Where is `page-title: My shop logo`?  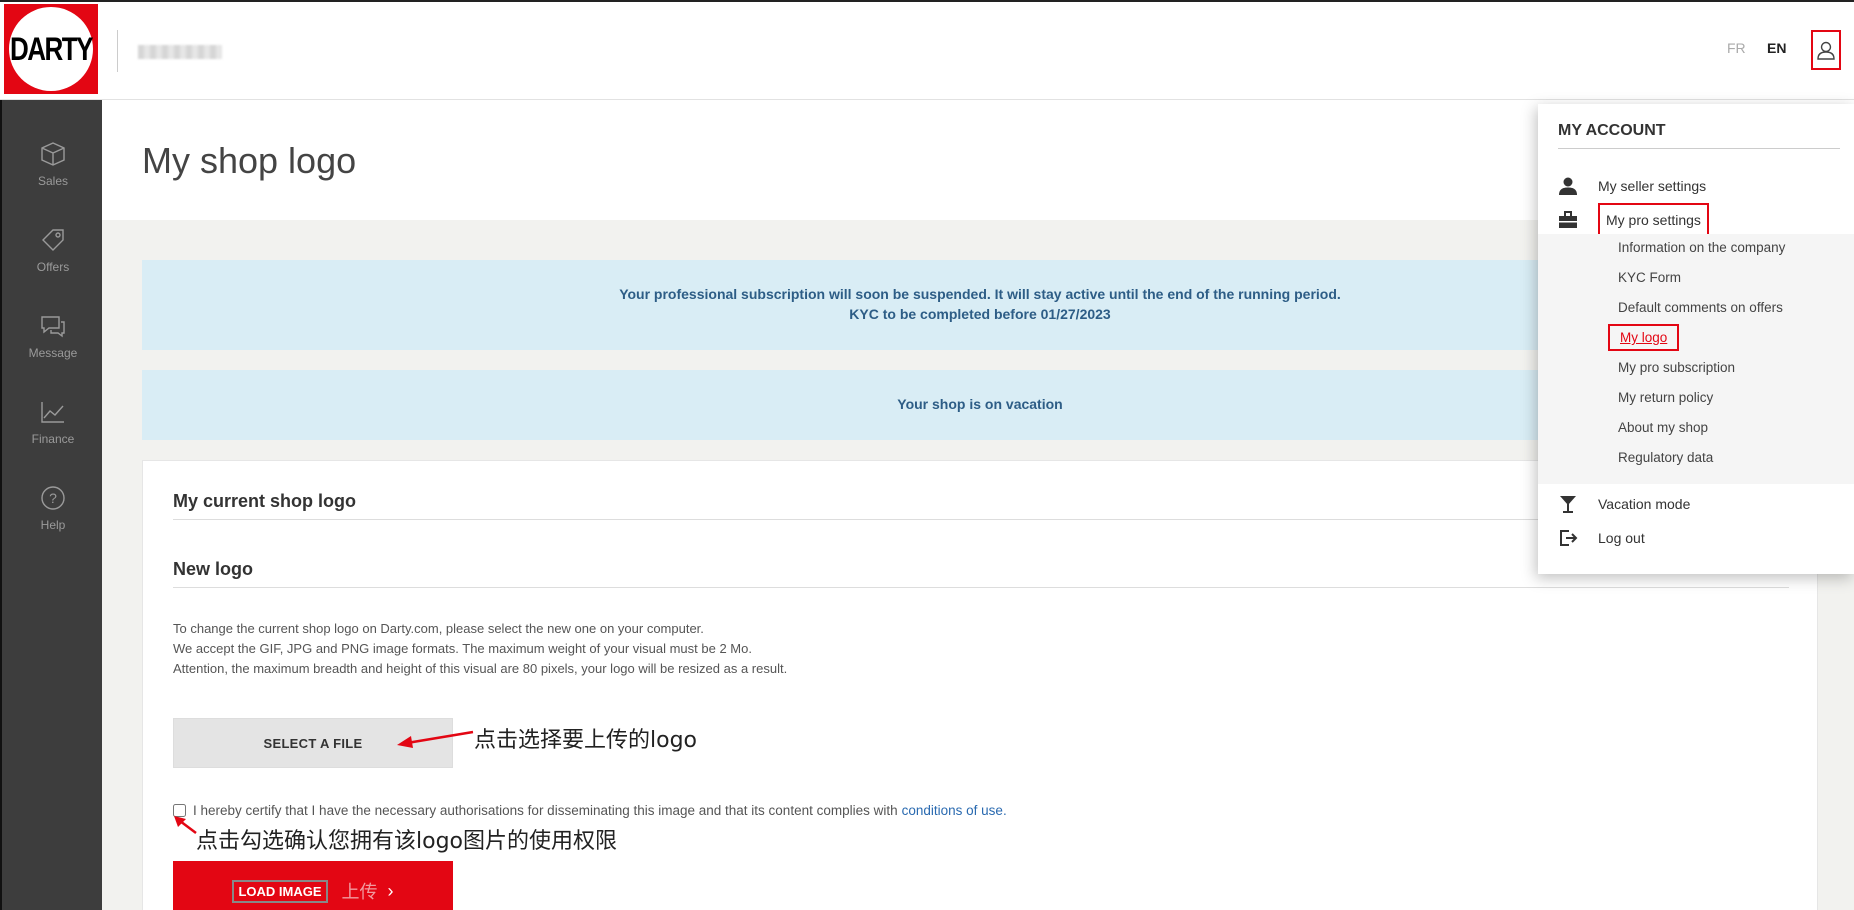 page-title: My shop logo is located at coordinates (249, 160).